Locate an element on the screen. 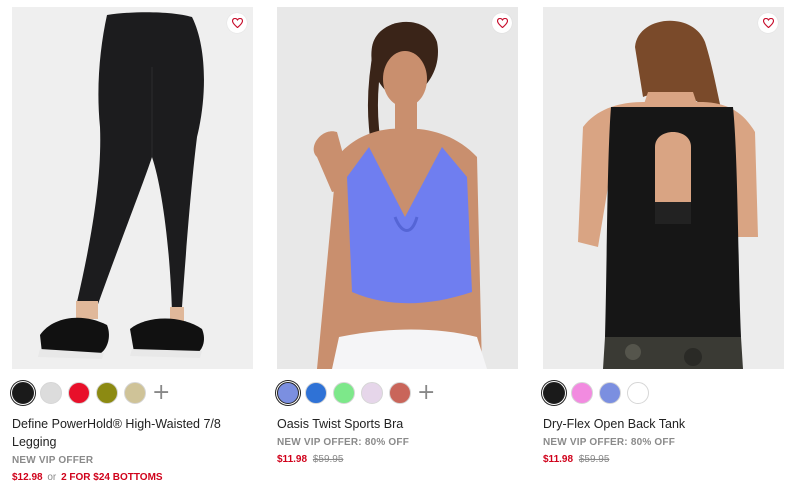  price-row: $12.98 or 2 FOR $24 BOTTOMS is located at coordinates (132, 477).